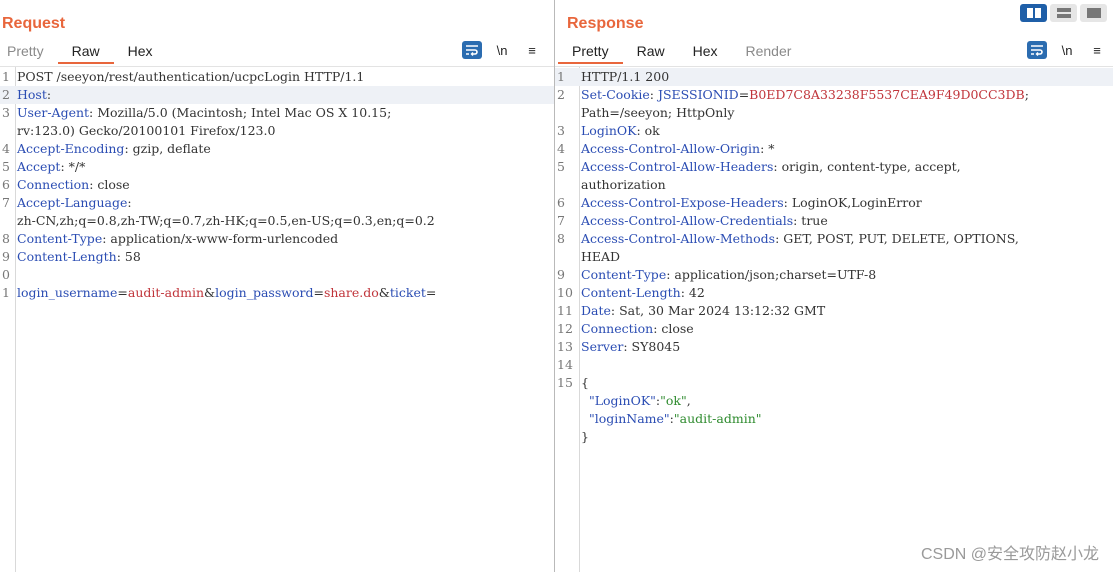 Image resolution: width=1113 pixels, height=572 pixels. What do you see at coordinates (834, 329) in the screenshot?
I see `code-line: 12 Connection: close` at bounding box center [834, 329].